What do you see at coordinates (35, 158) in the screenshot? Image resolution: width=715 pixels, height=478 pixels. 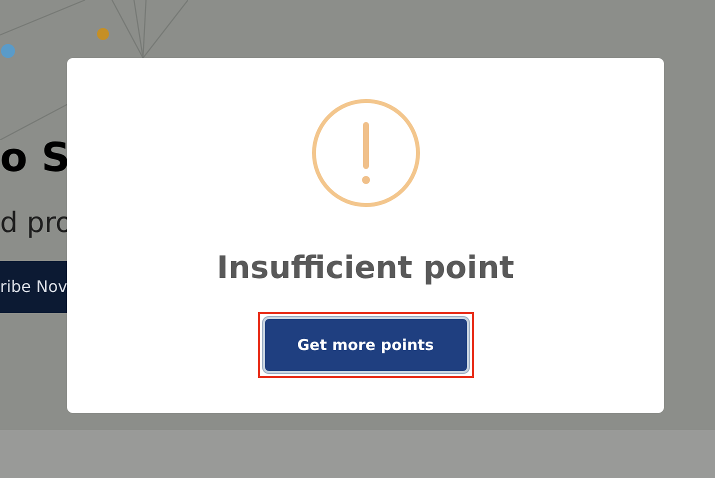 I see `page-heading: o S` at bounding box center [35, 158].